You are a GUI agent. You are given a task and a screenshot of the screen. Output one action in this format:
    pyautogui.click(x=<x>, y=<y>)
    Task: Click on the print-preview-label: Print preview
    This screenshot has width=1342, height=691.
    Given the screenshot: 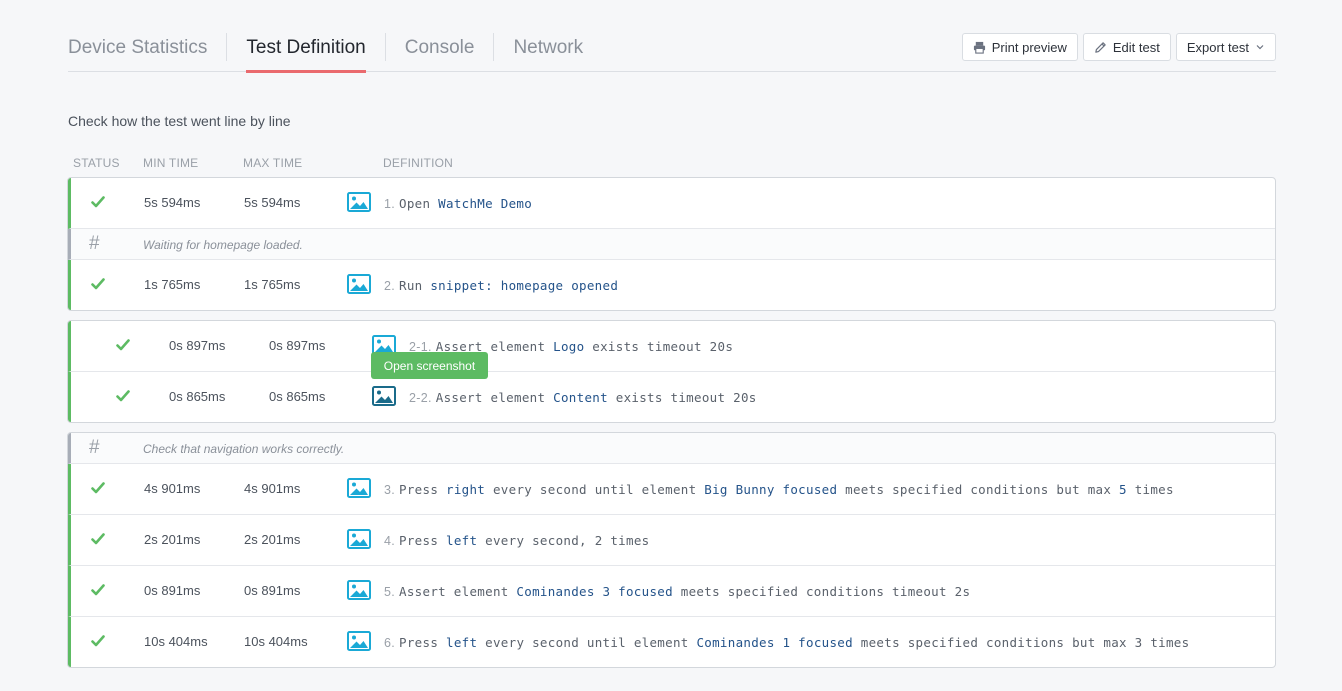 What is the action you would take?
    pyautogui.click(x=1029, y=47)
    